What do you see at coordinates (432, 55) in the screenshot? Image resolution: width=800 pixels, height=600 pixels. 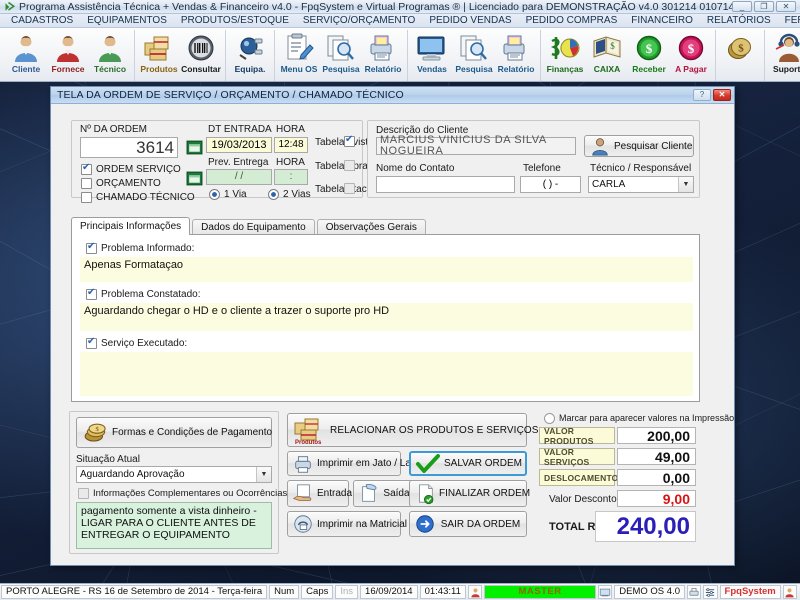 I see `toolbar-button-vendas: Vendas` at bounding box center [432, 55].